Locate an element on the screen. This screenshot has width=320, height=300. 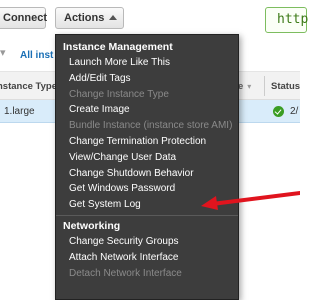
menu-item-get-windows-password: Get Windows Password is located at coordinates (147, 189).